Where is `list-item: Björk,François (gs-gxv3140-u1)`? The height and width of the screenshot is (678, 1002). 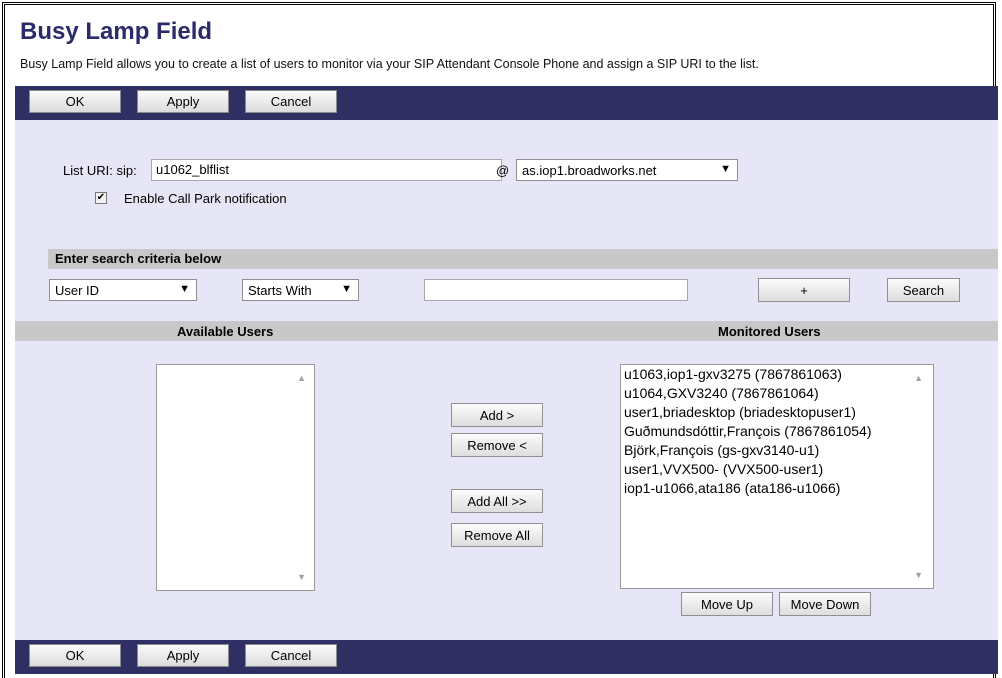 list-item: Björk,François (gs-gxv3140-u1) is located at coordinates (721, 450).